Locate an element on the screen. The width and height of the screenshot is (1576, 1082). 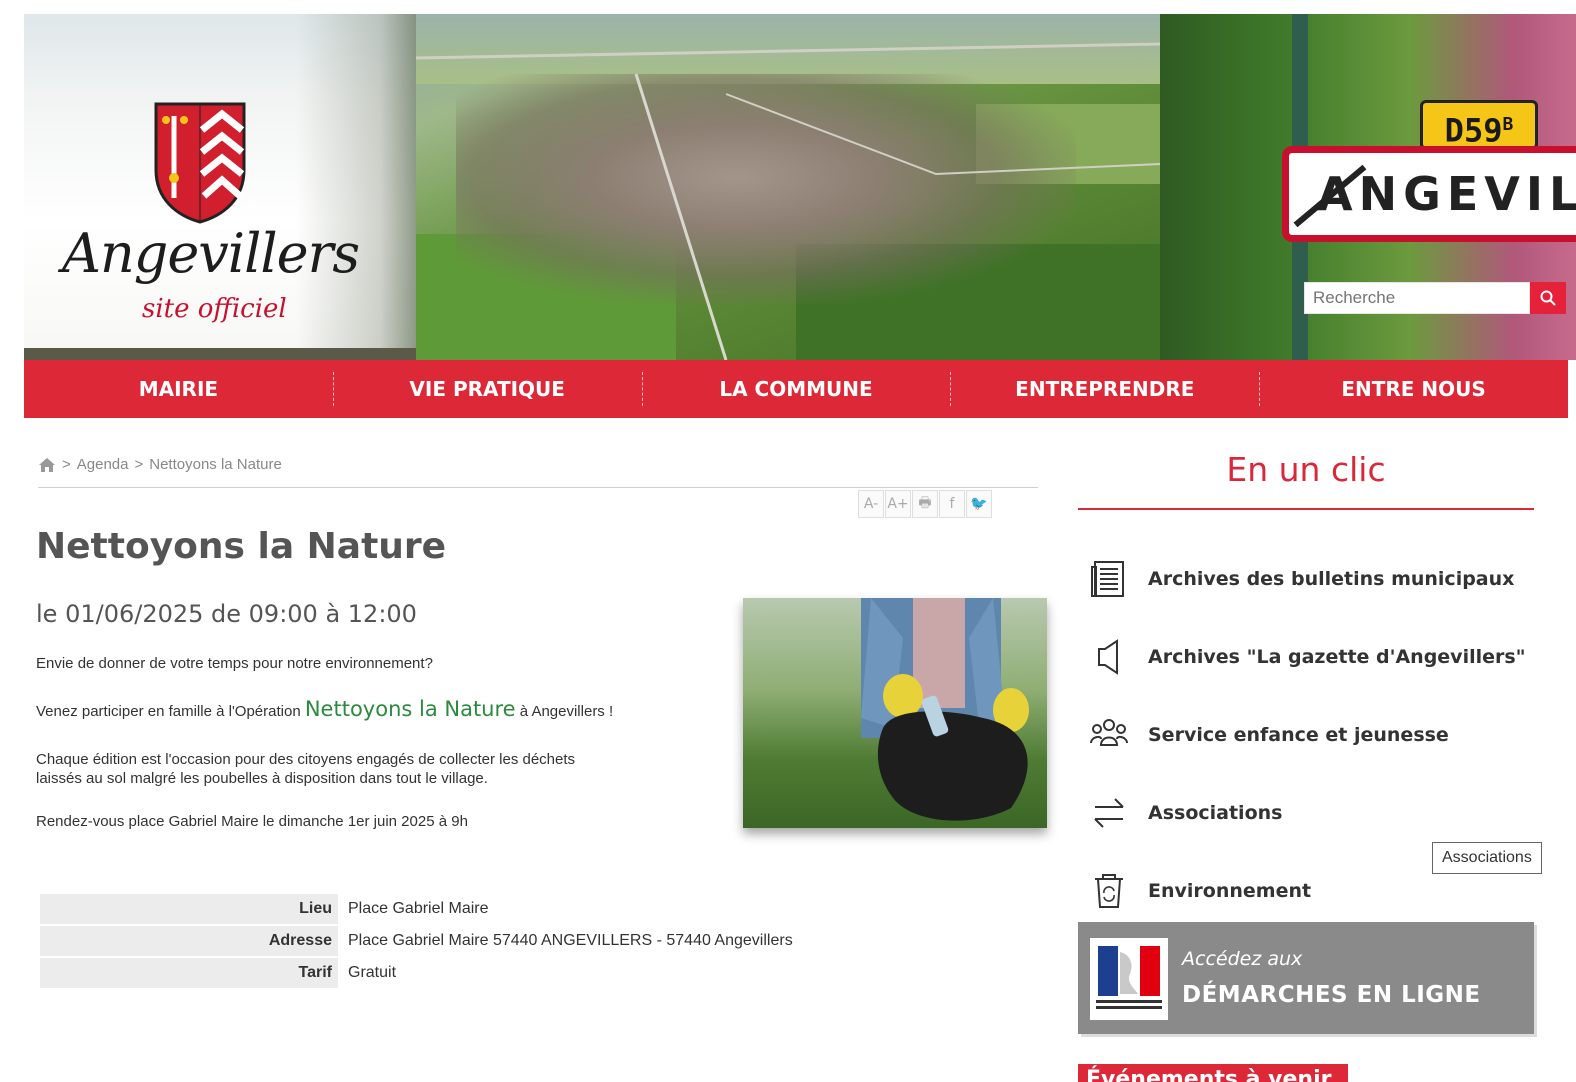
search-button is located at coordinates (1548, 298).